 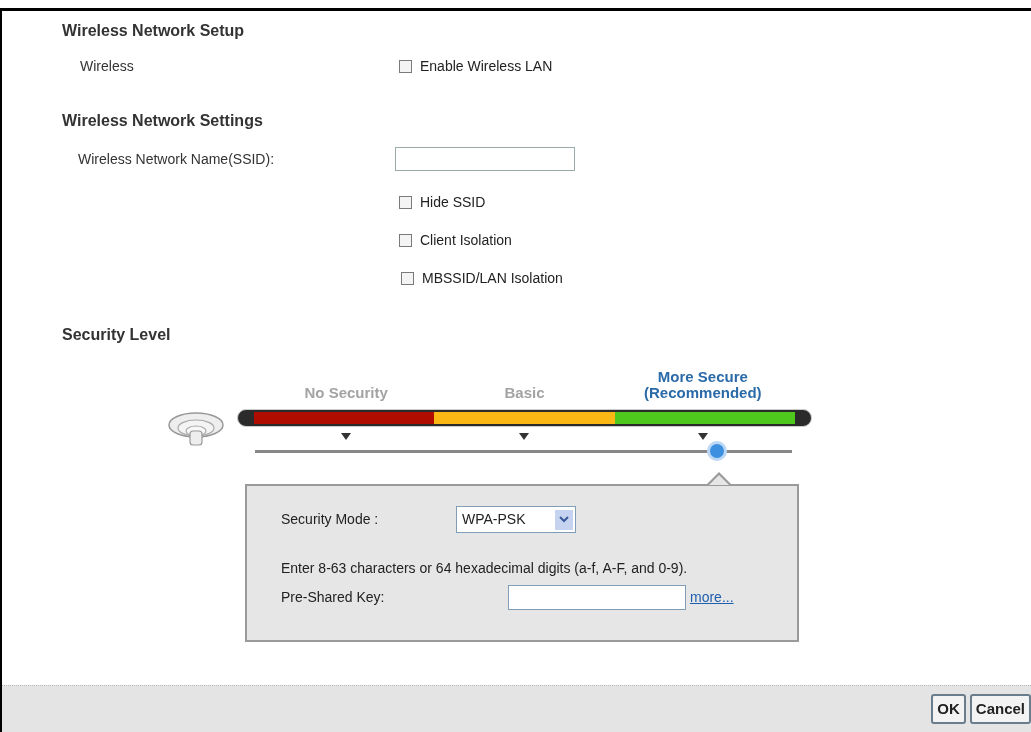 I want to click on section-title: Security Level, so click(x=117, y=335).